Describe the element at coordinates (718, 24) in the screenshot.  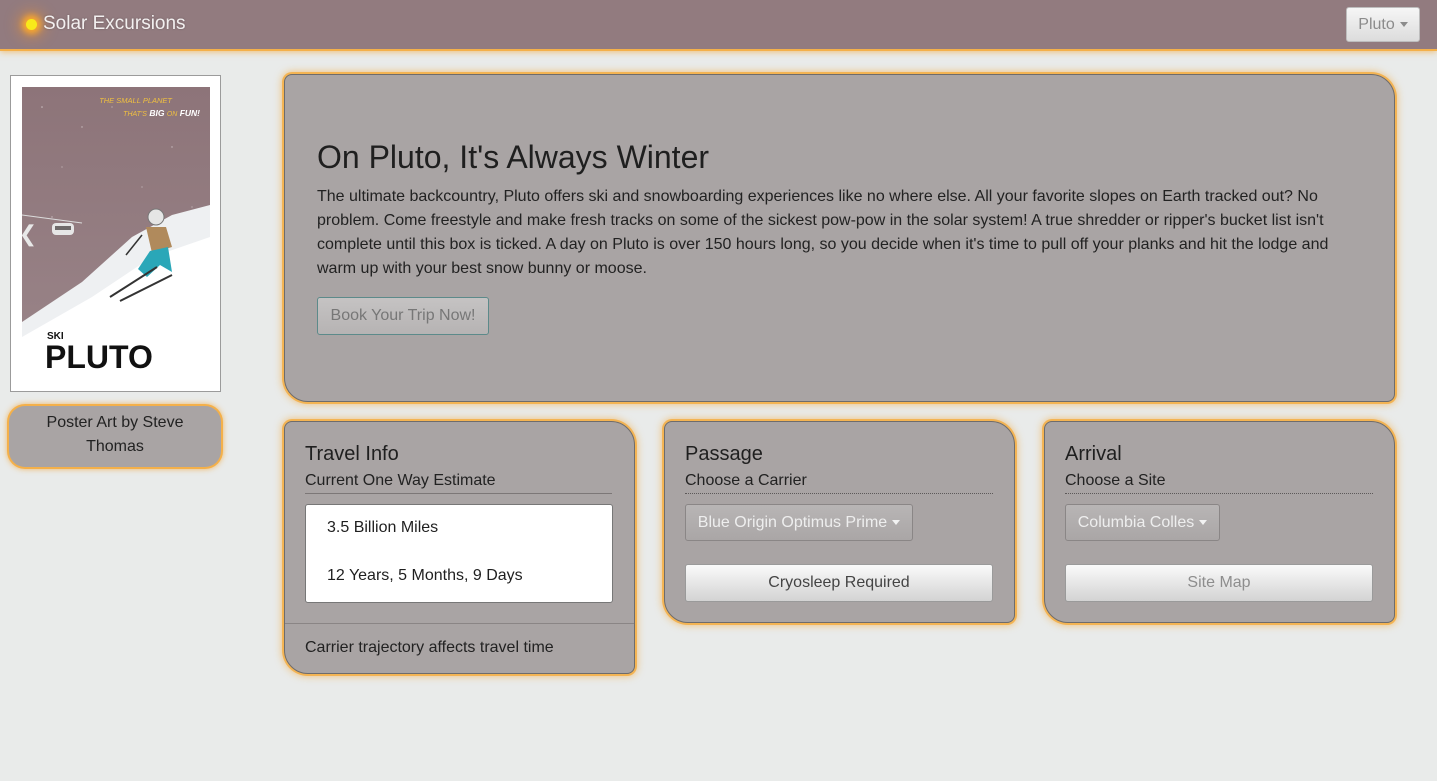
I see `navbar: Solar Excursions Pluto` at that location.